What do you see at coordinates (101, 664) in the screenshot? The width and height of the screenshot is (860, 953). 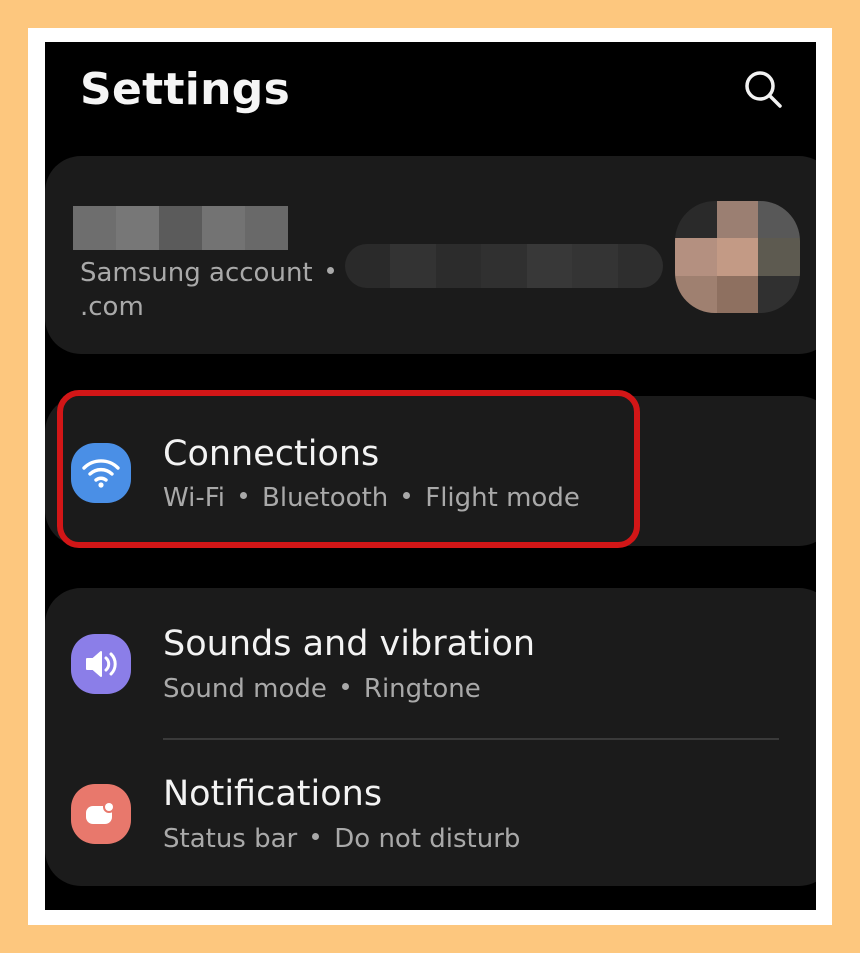 I see `speaker-icon` at bounding box center [101, 664].